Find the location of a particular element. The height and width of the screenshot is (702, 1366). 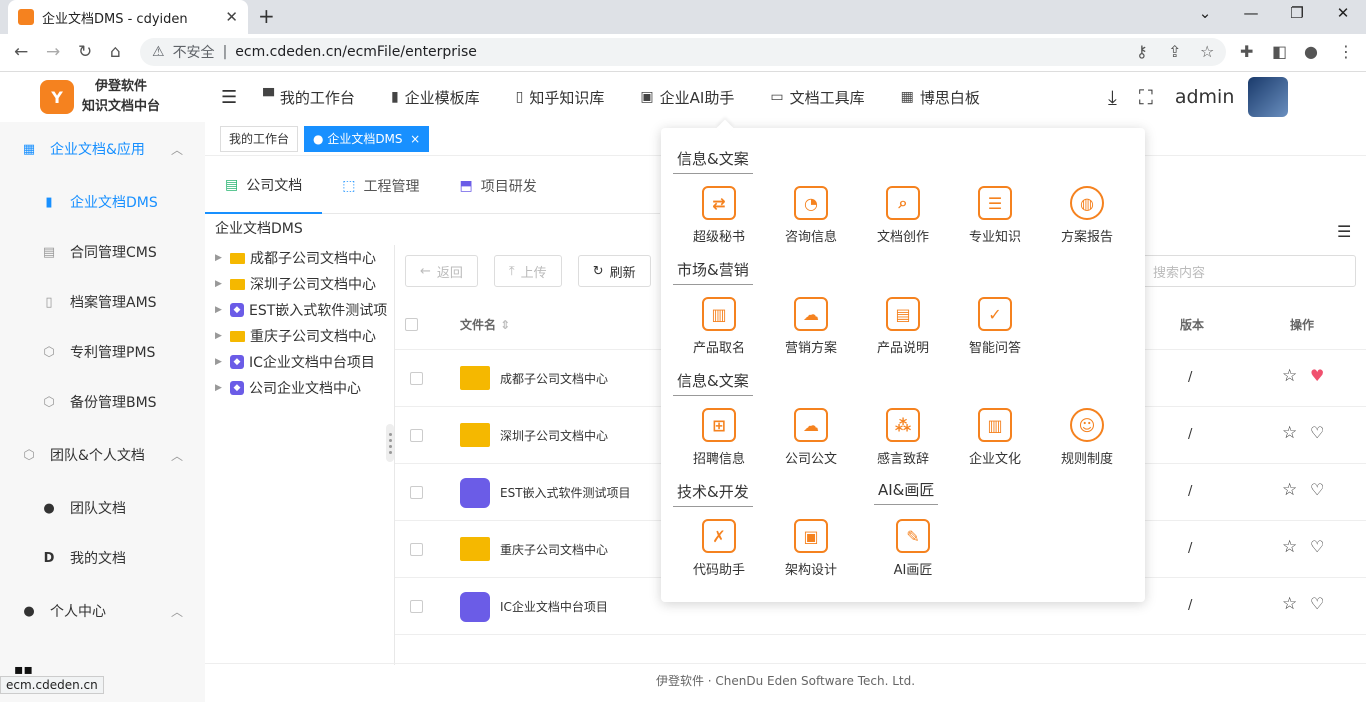

sidebar-item-my-docs: D 我的文档 is located at coordinates (102, 558).